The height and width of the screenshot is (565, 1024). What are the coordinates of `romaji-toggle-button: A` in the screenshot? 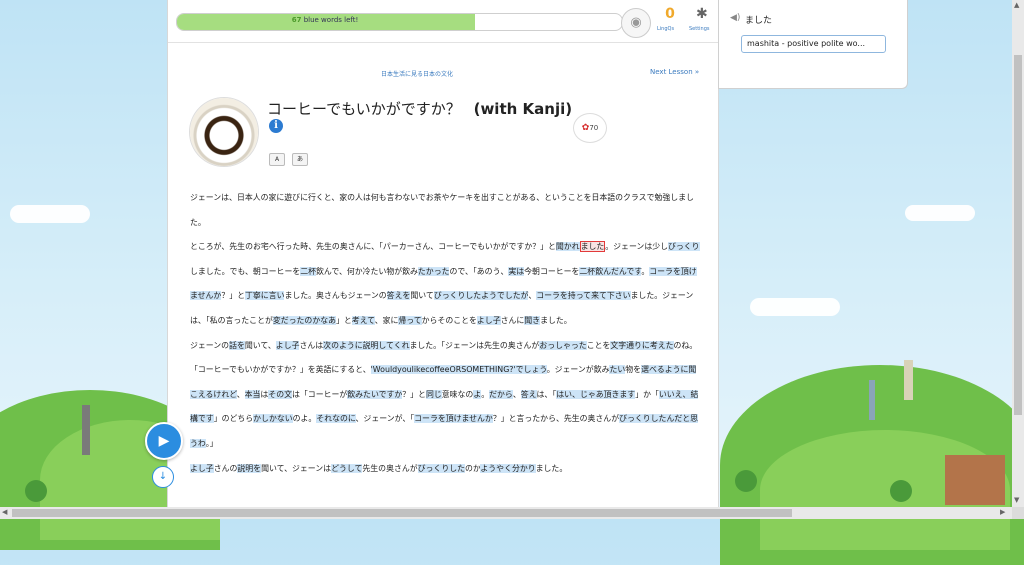 It's located at (277, 159).